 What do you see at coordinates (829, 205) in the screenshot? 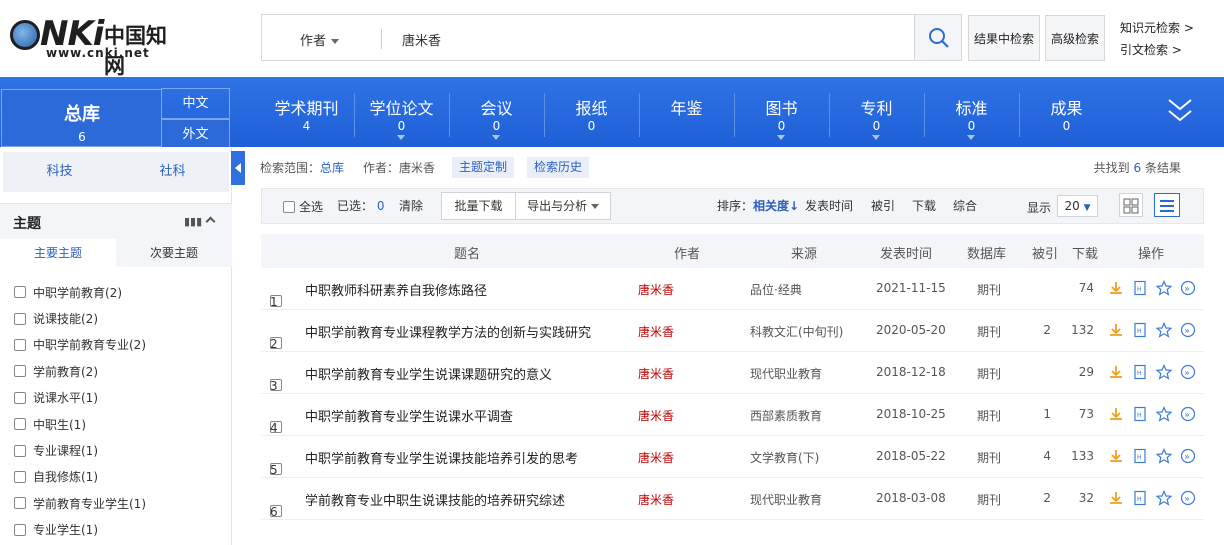
I see `sort-date: 发表时间` at bounding box center [829, 205].